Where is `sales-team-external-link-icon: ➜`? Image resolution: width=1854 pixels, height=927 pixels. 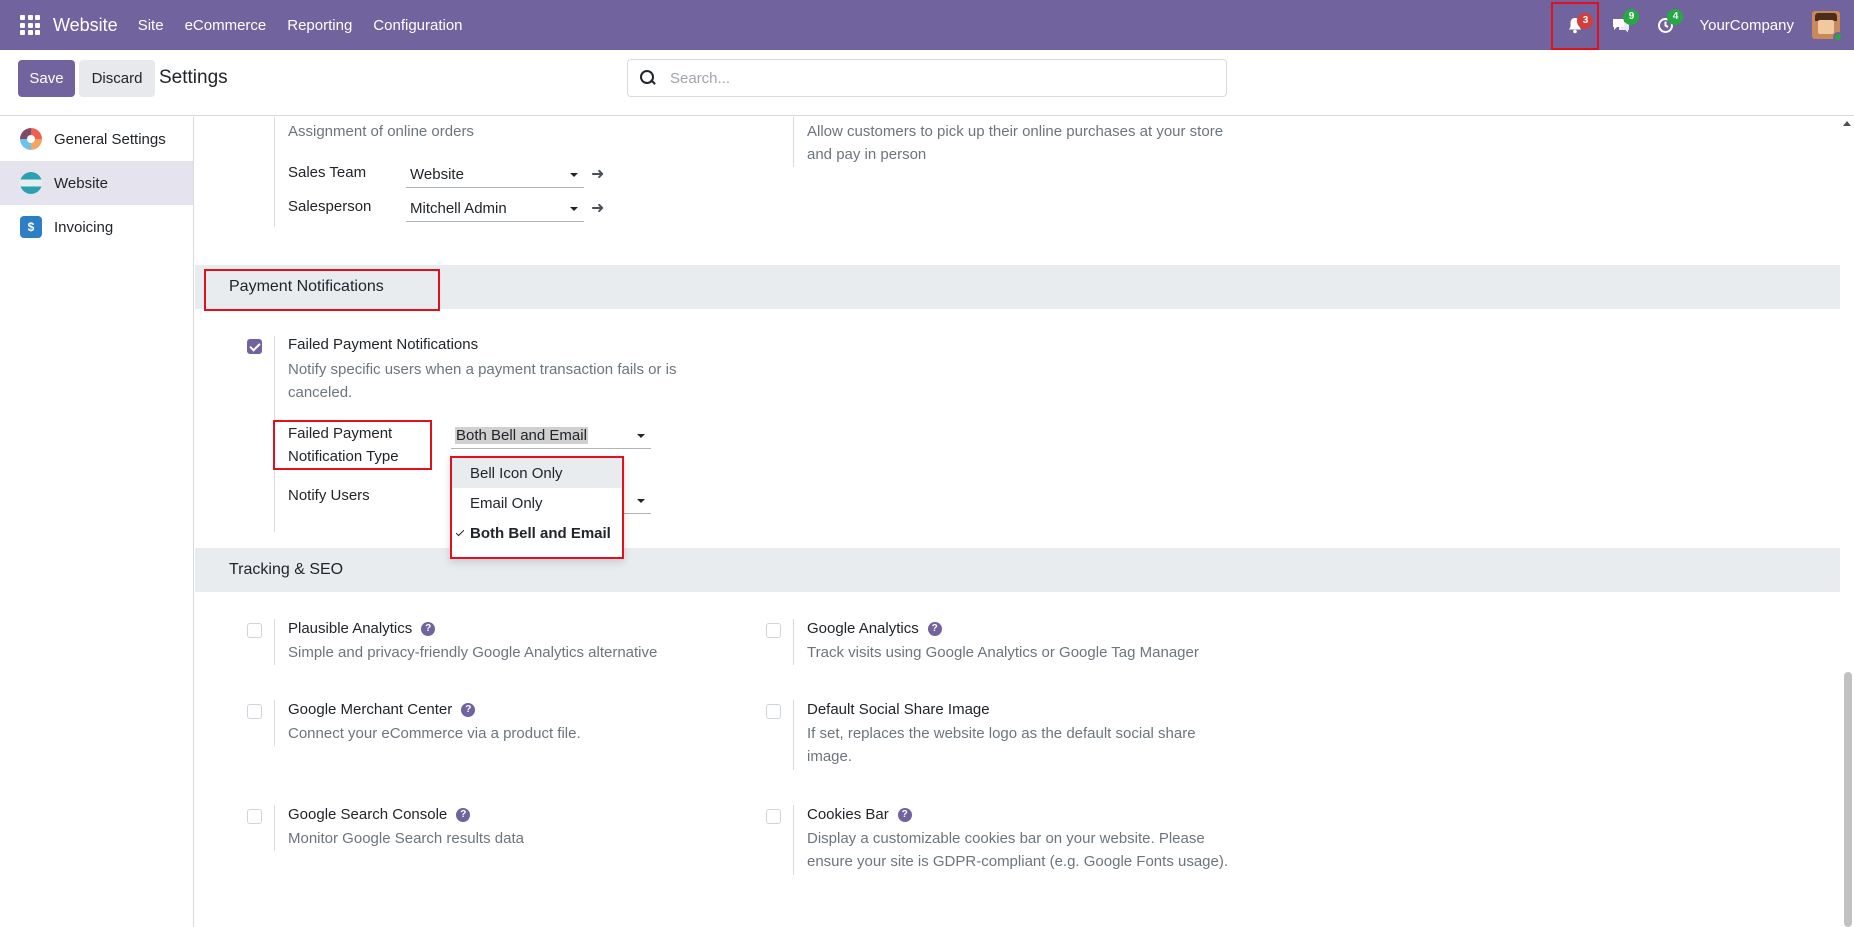
sales-team-external-link-icon: ➜ is located at coordinates (597, 174).